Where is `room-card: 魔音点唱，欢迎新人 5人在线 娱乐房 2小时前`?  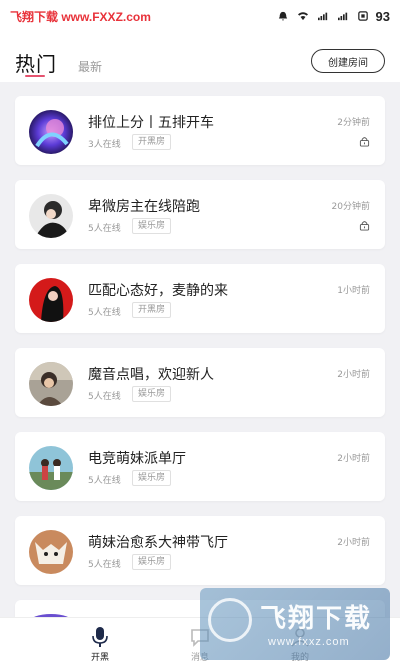 room-card: 魔音点唱，欢迎新人 5人在线 娱乐房 2小时前 is located at coordinates (200, 382).